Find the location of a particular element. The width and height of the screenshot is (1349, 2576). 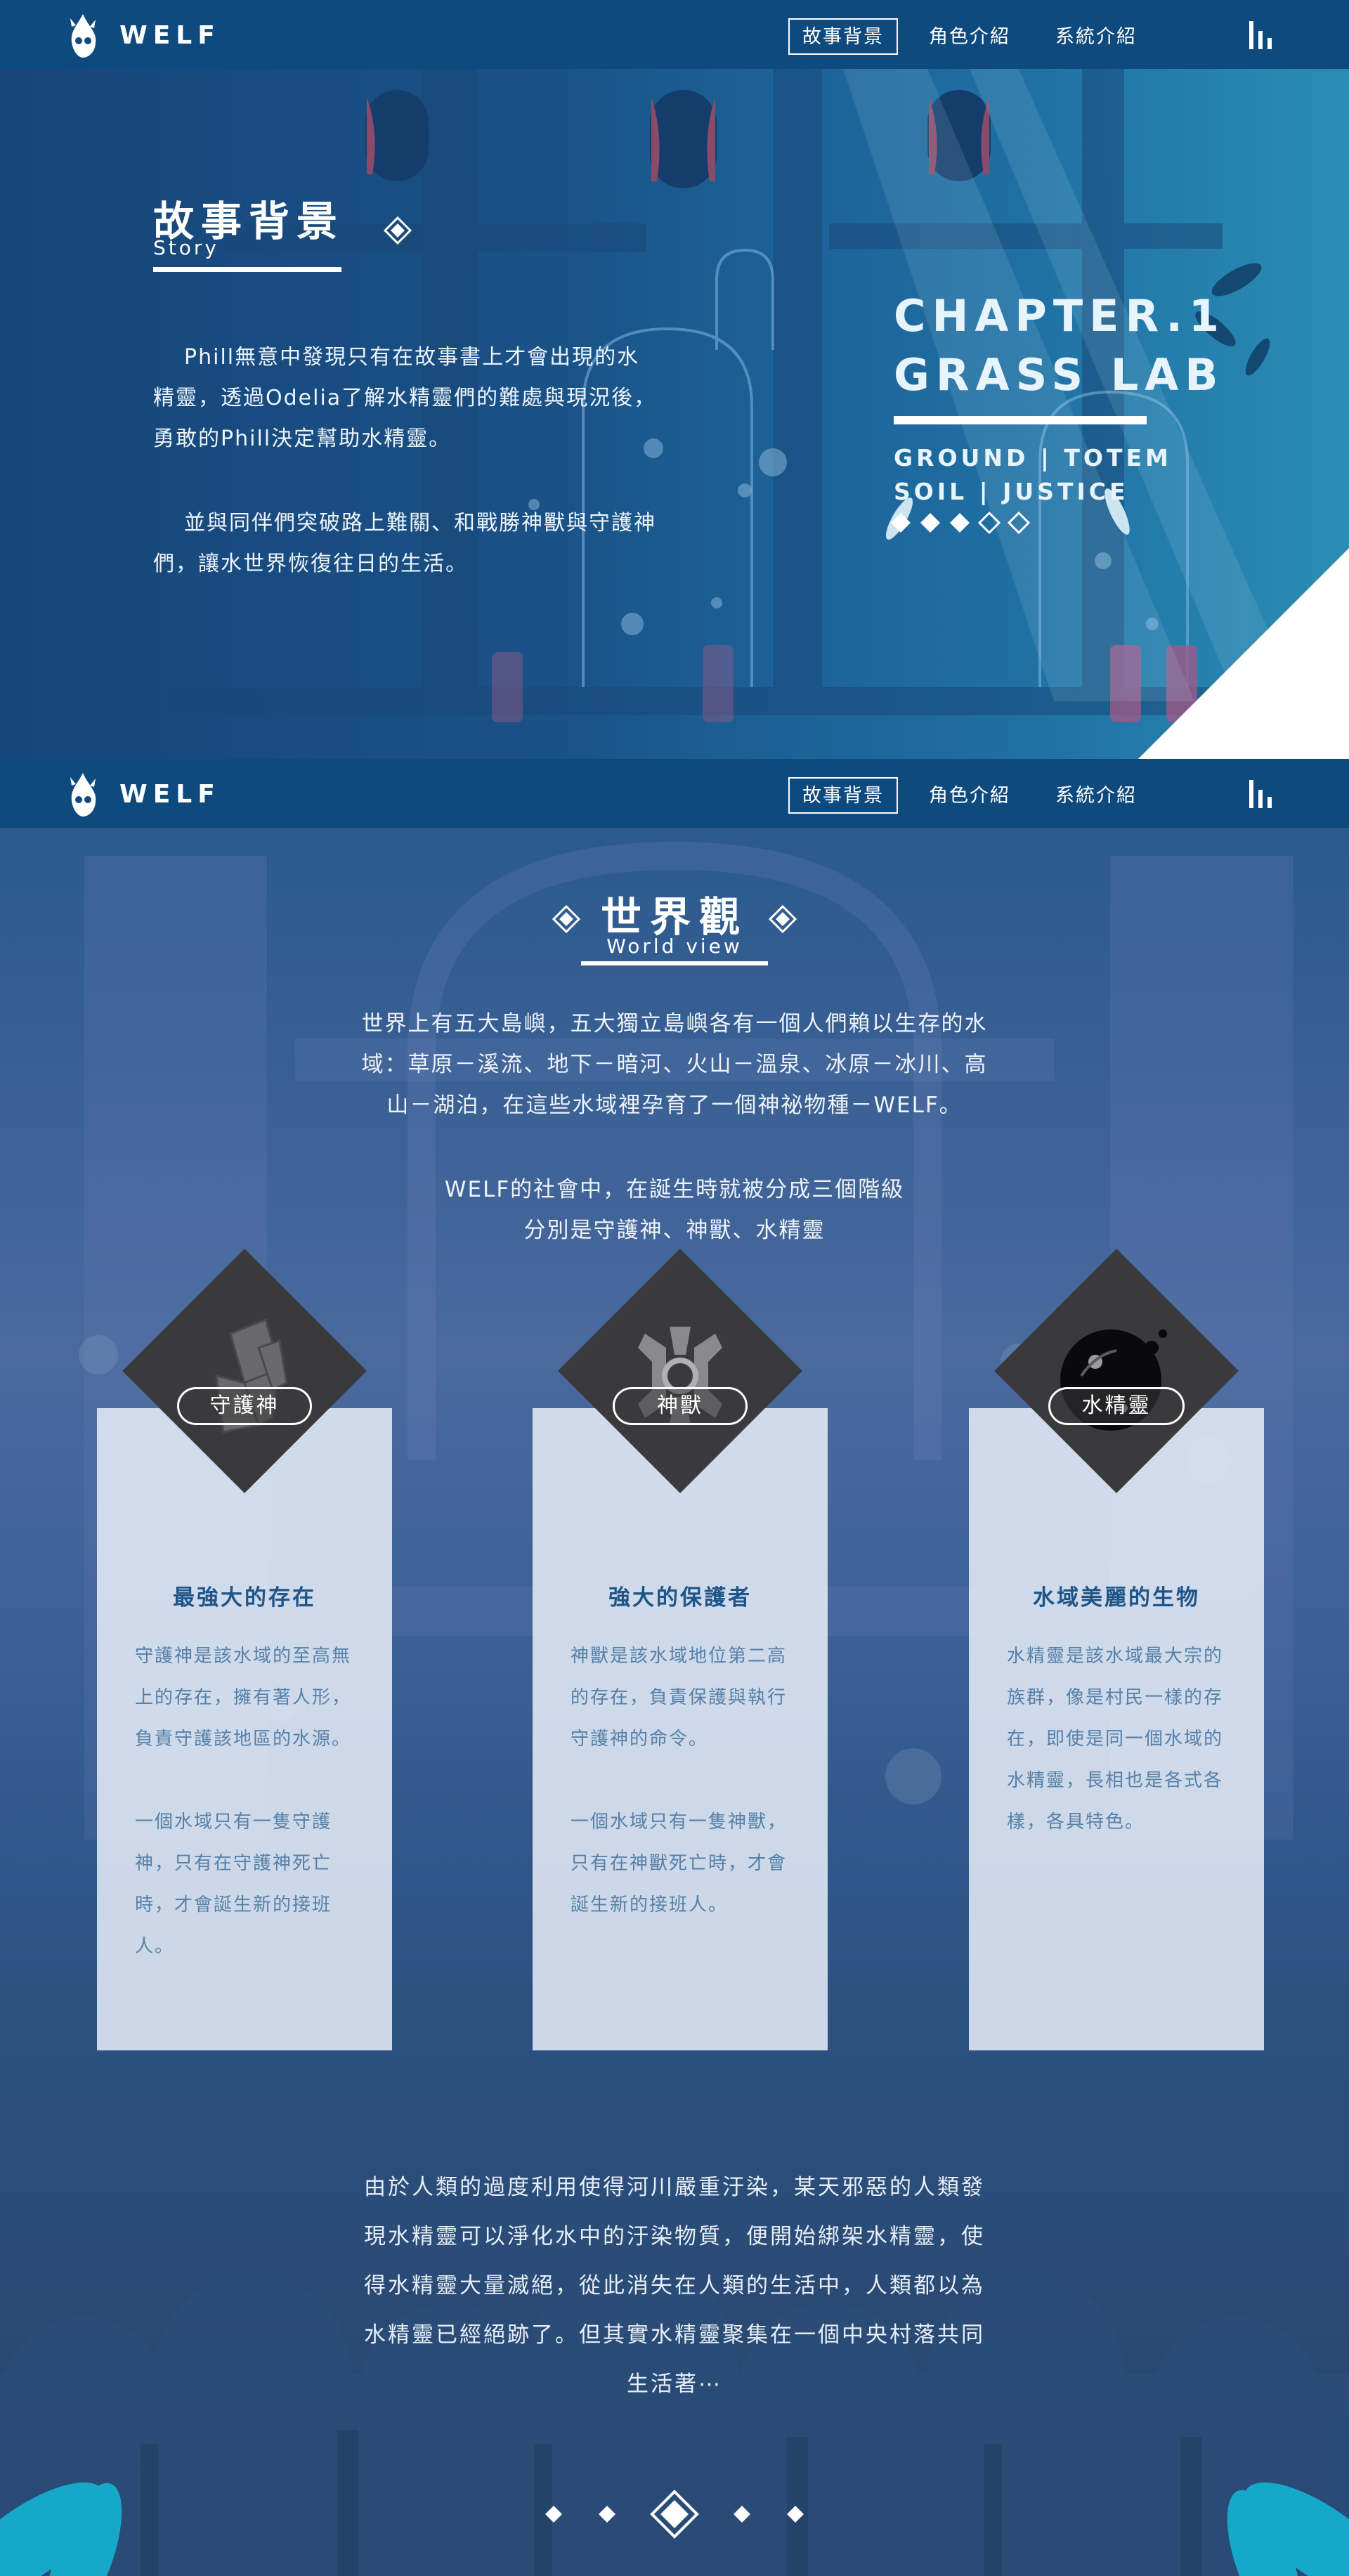

pager-dot-active is located at coordinates (674, 2514).